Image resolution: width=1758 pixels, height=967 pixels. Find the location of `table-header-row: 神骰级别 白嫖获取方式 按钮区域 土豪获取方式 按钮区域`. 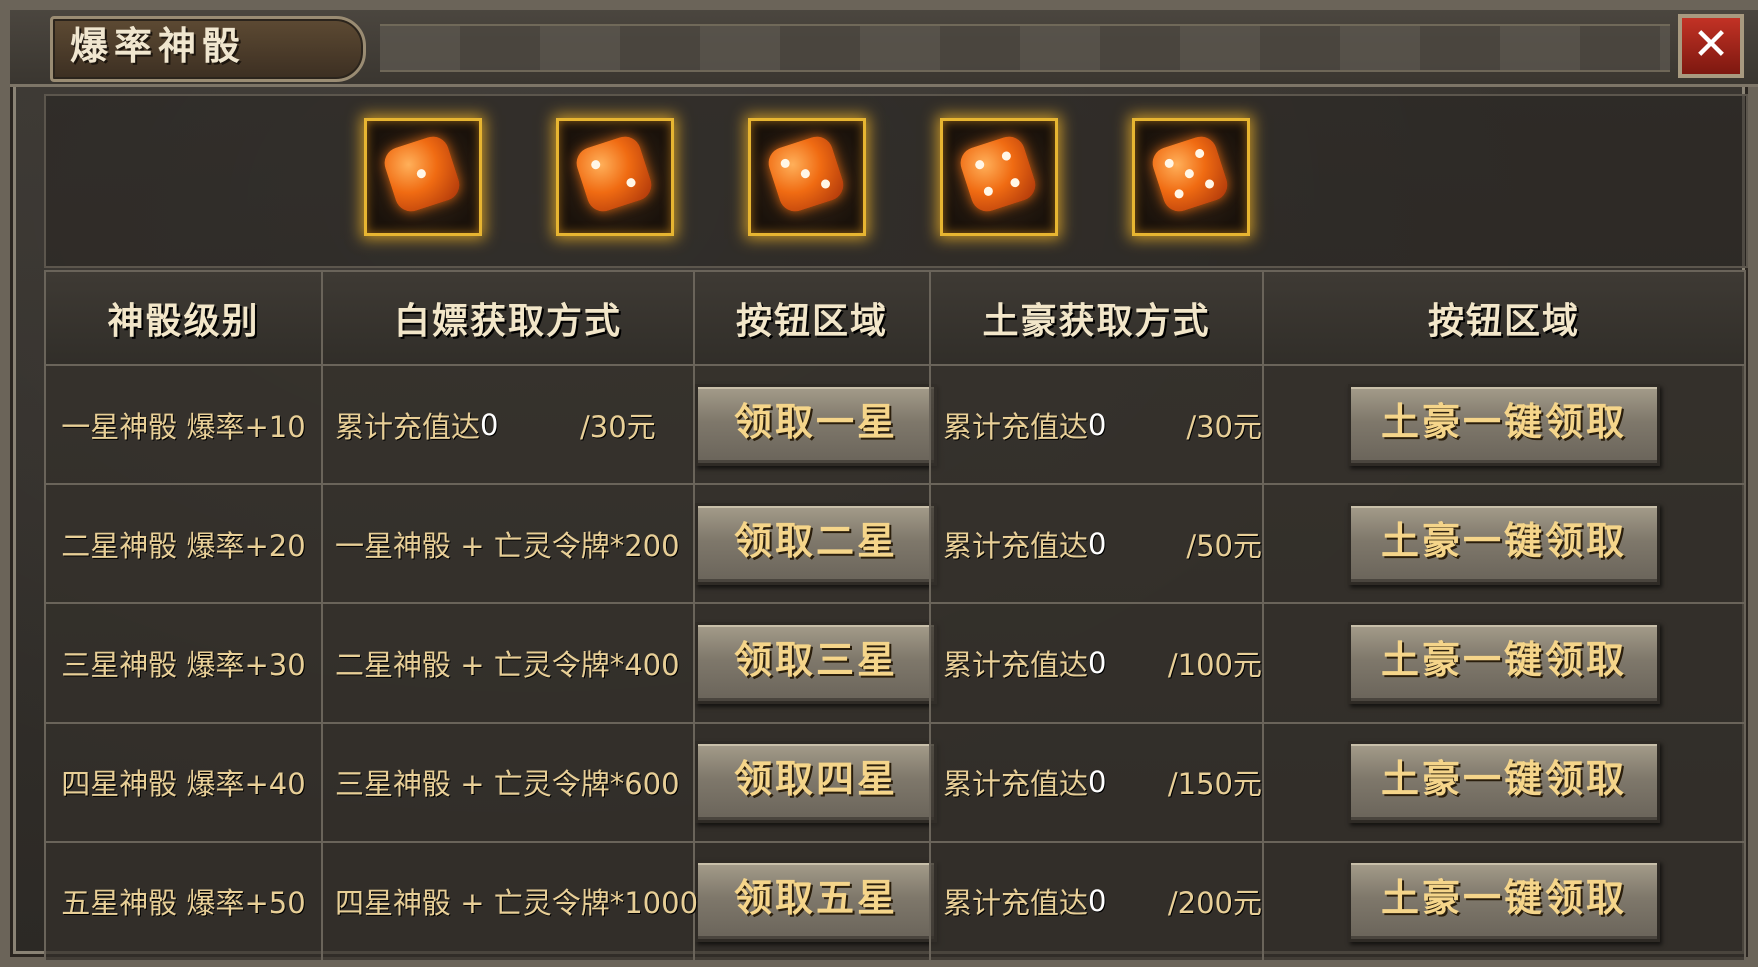

table-header-row: 神骰级别 白嫖获取方式 按钮区域 土豪获取方式 按钮区域 is located at coordinates (895, 318).